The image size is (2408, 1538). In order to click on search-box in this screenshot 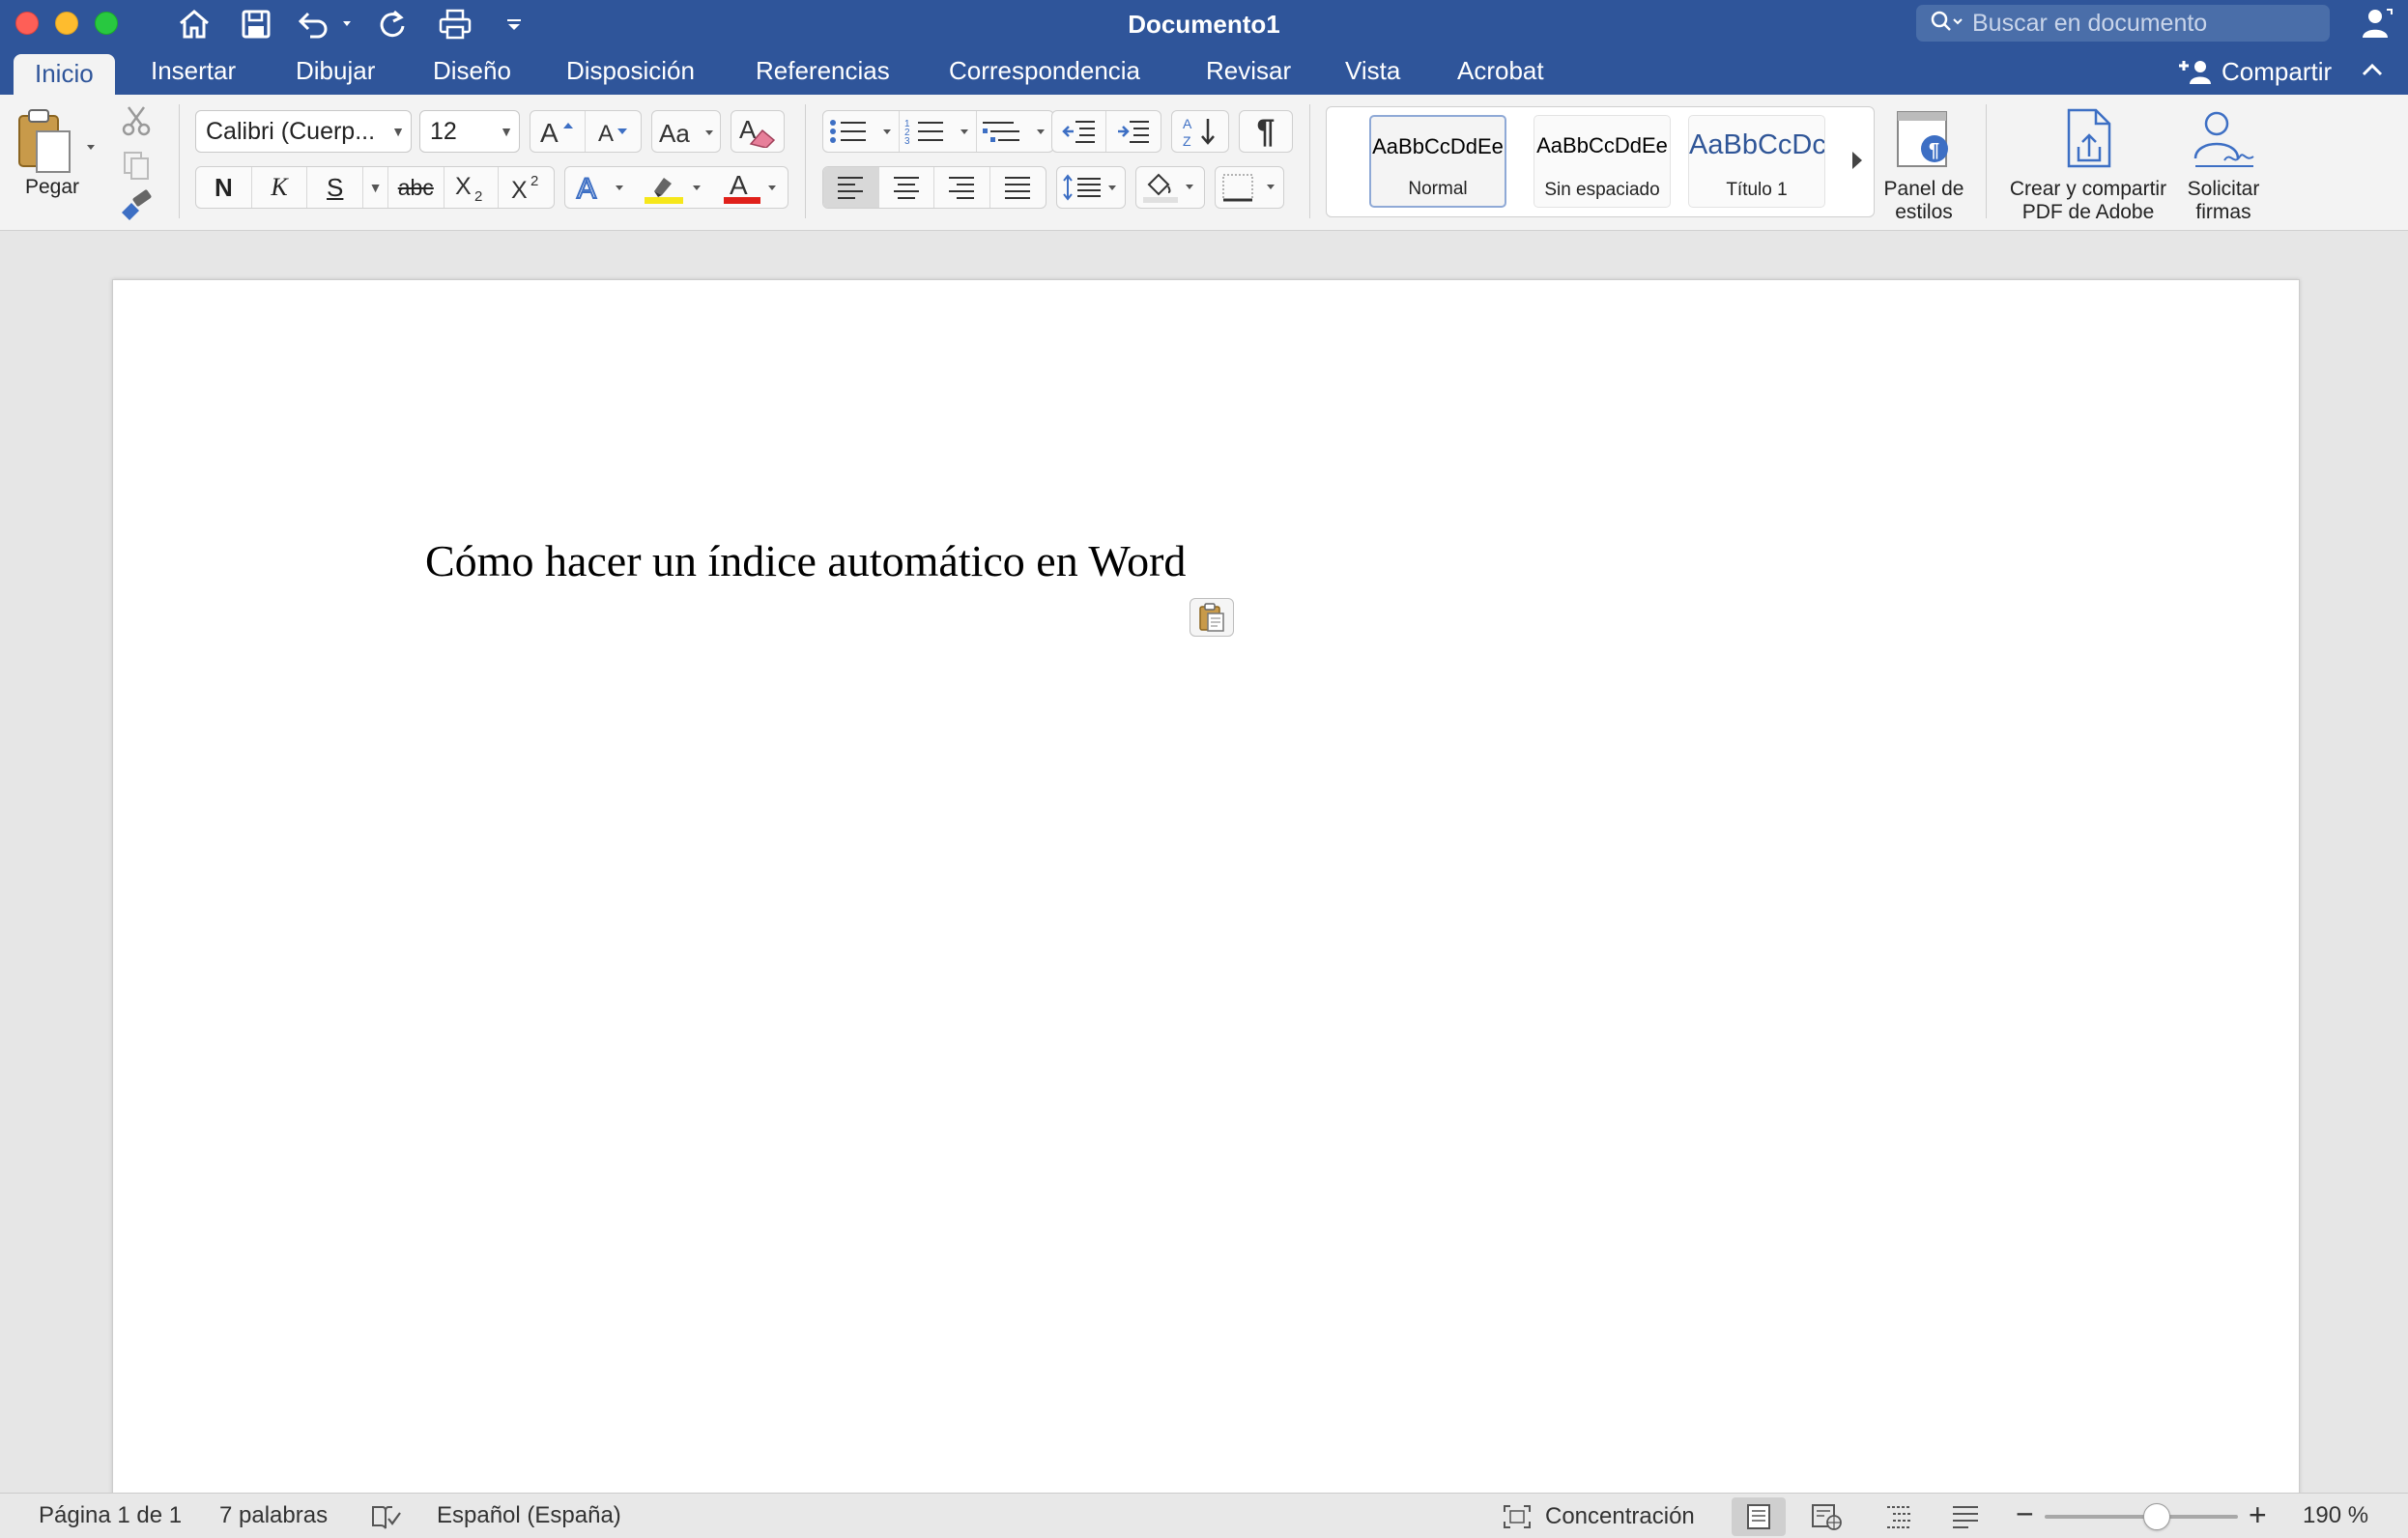, I will do `click(2123, 23)`.